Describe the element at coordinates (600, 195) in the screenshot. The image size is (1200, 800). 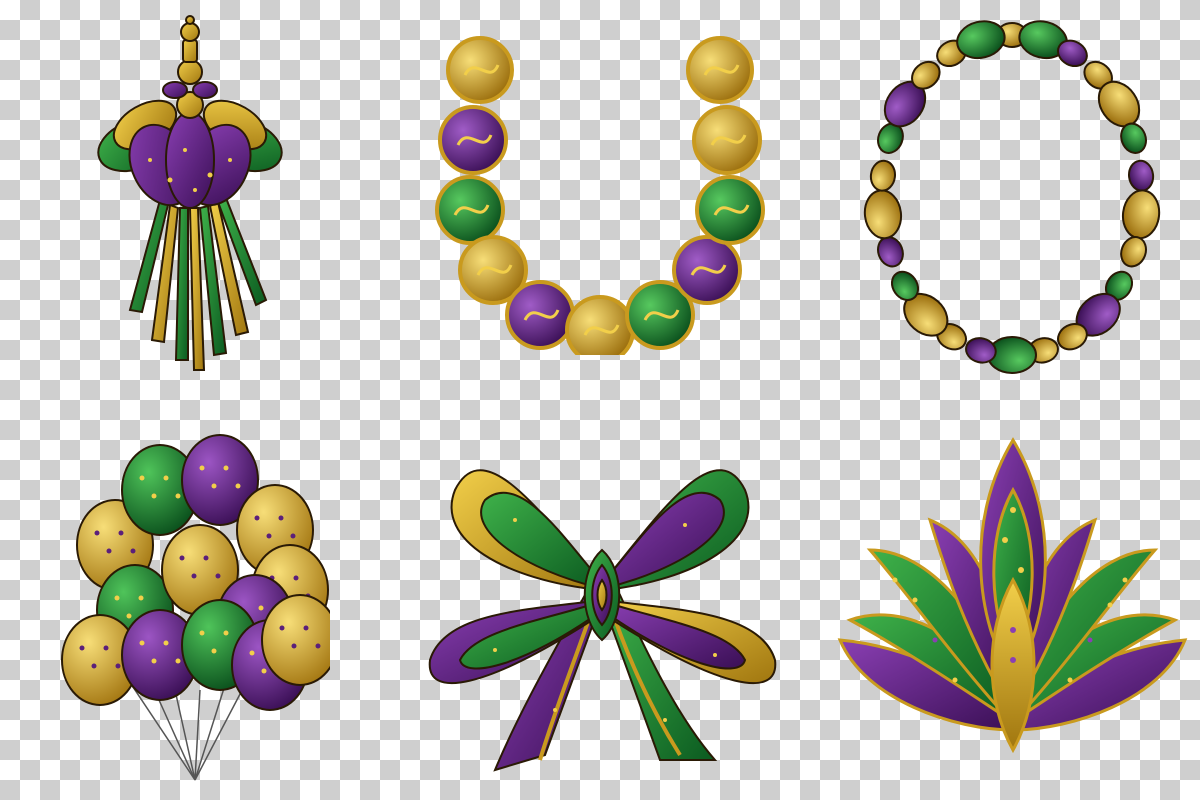
I see `bead-horseshoe-illustration` at that location.